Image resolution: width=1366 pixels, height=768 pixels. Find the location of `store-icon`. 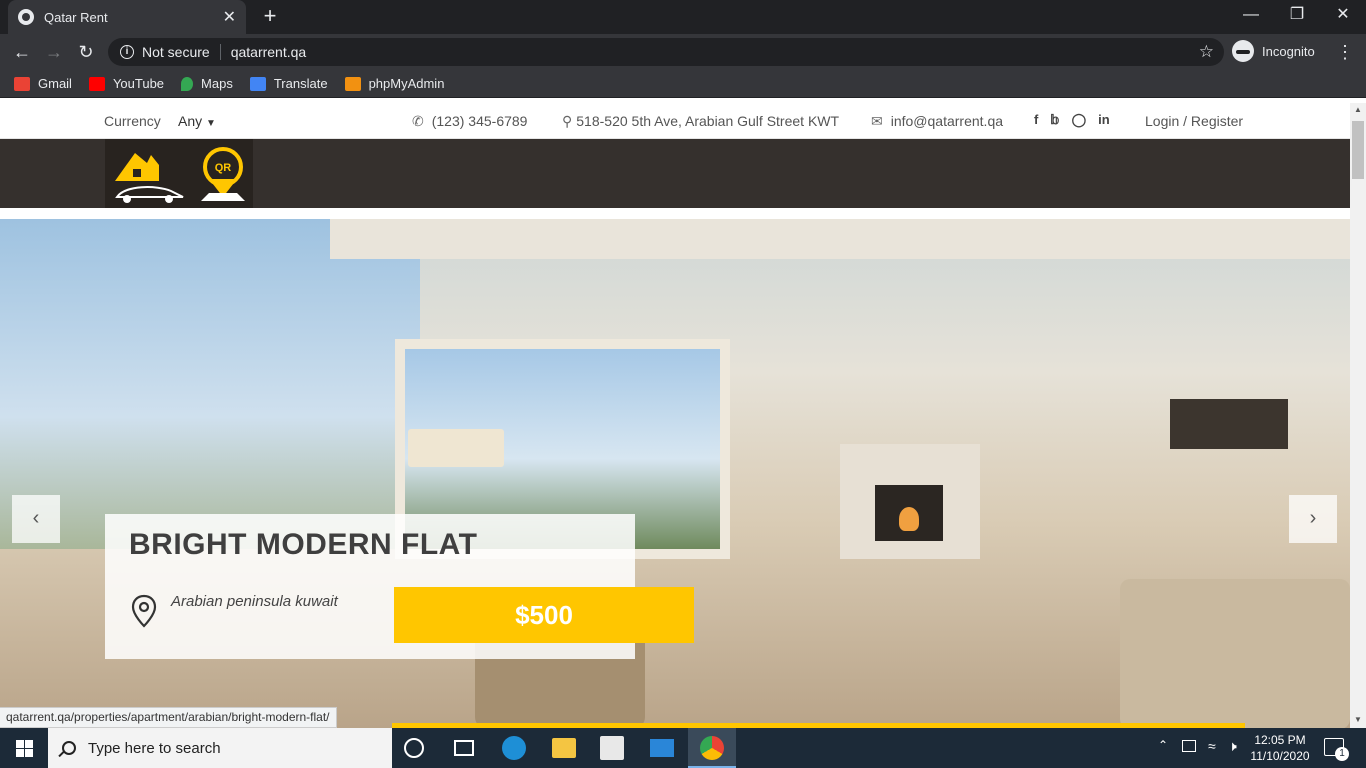

store-icon is located at coordinates (612, 748).